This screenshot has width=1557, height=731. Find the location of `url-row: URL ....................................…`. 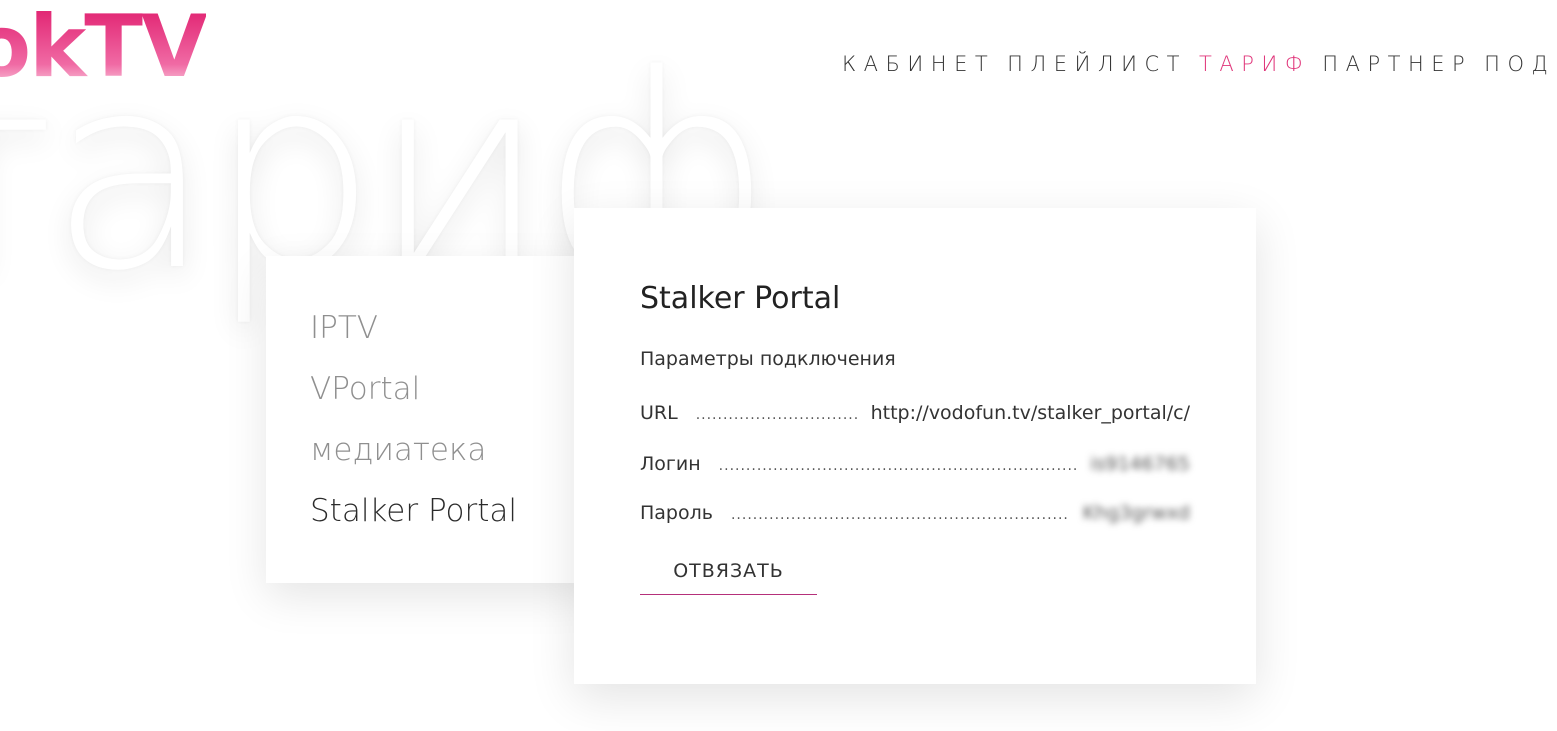

url-row: URL ....................................… is located at coordinates (915, 413).